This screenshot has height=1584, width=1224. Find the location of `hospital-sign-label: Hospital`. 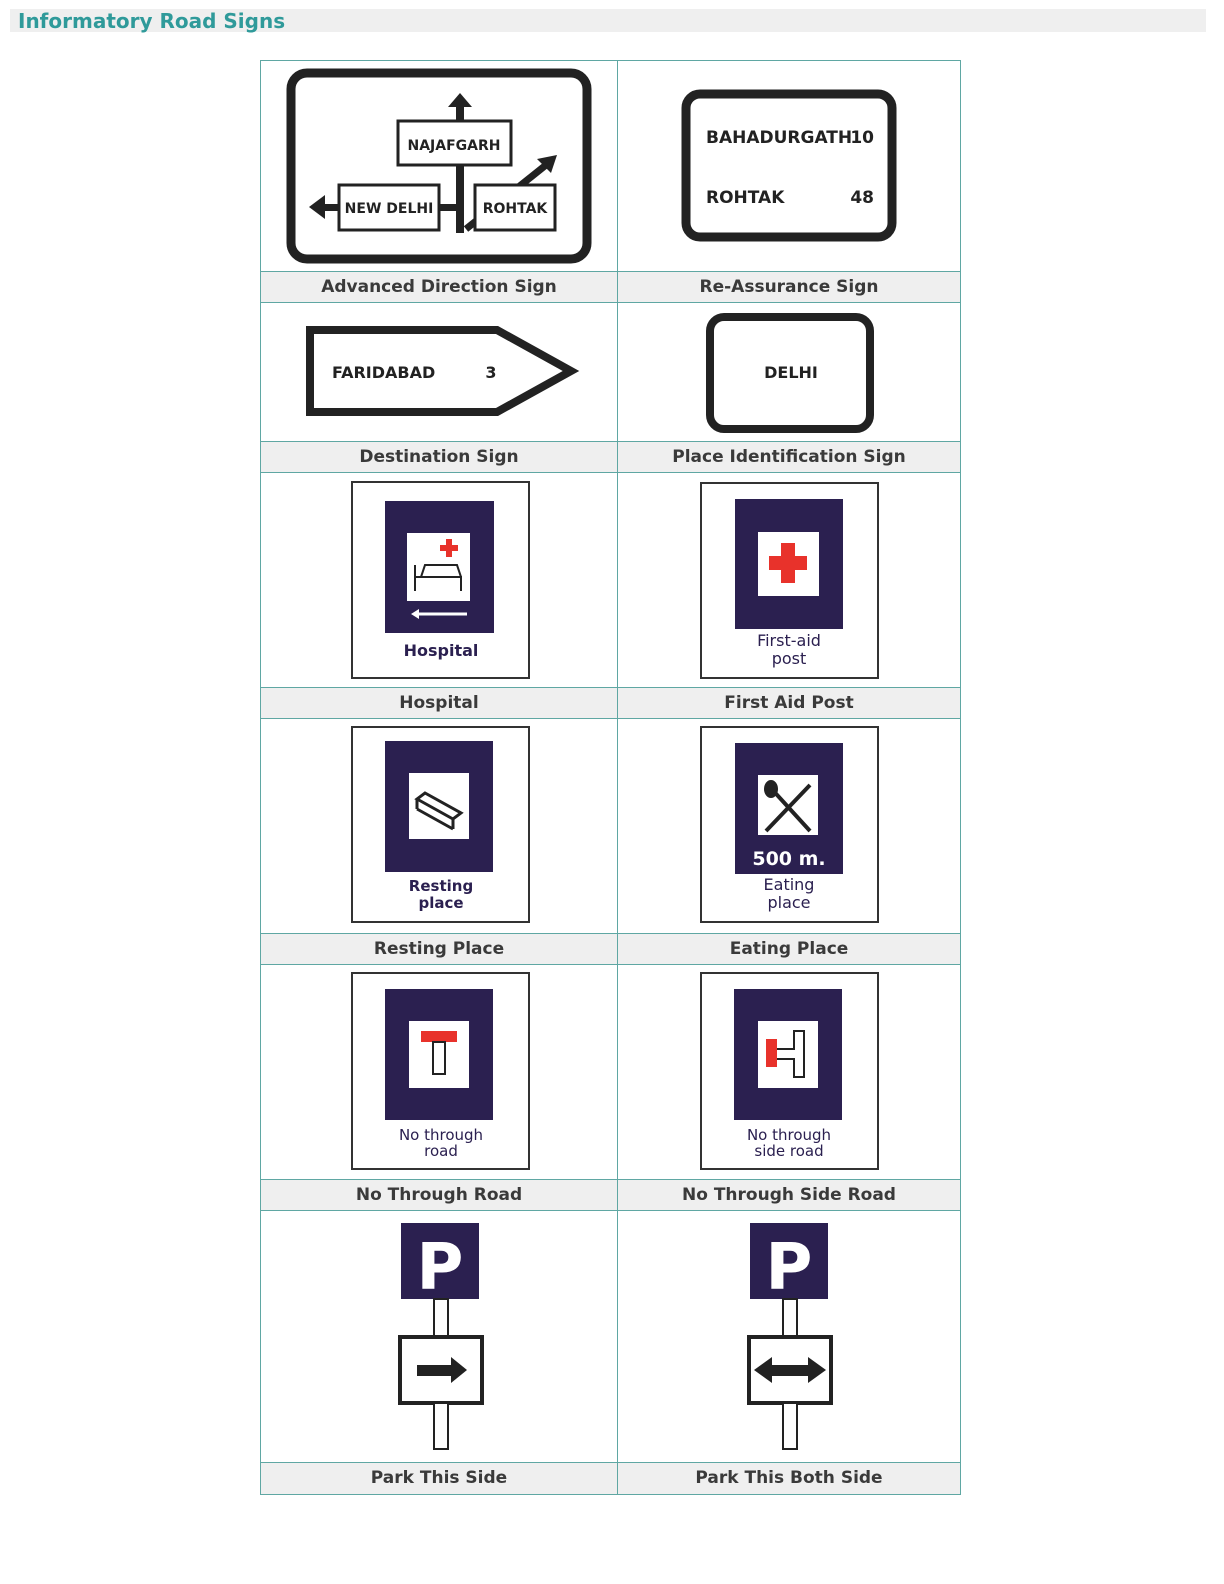

hospital-sign-label: Hospital is located at coordinates (441, 650).